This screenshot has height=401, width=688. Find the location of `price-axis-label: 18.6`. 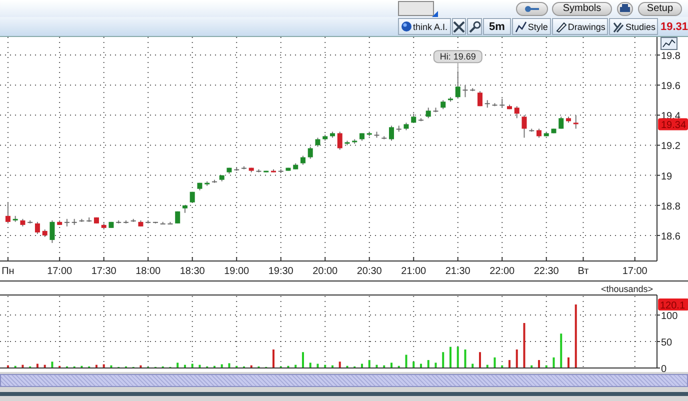

price-axis-label: 18.6 is located at coordinates (670, 236).